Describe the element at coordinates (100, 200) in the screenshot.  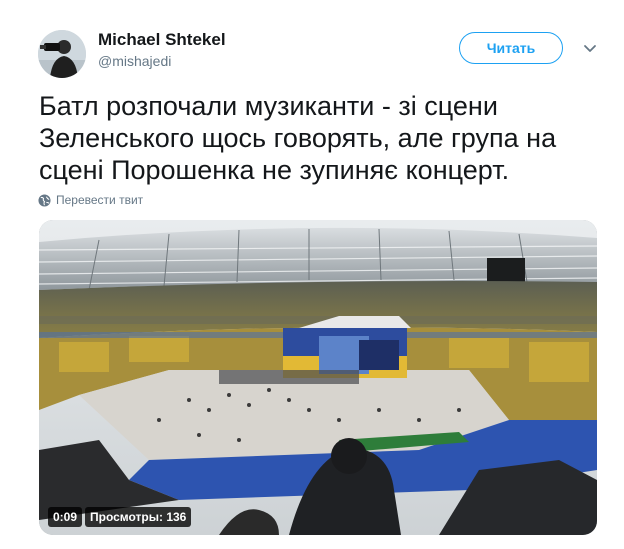
I see `translate-label: Перевести твит` at that location.